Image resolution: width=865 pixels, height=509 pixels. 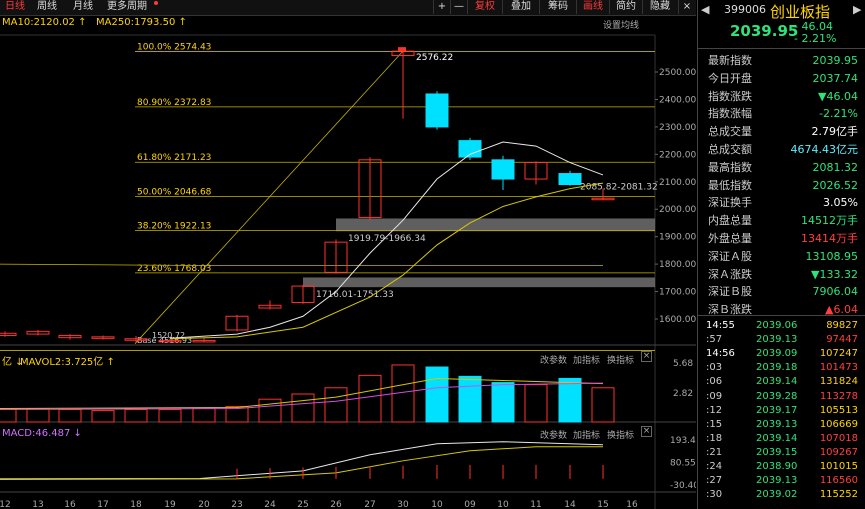 I want to click on tick-volume: 89827, so click(x=842, y=325).